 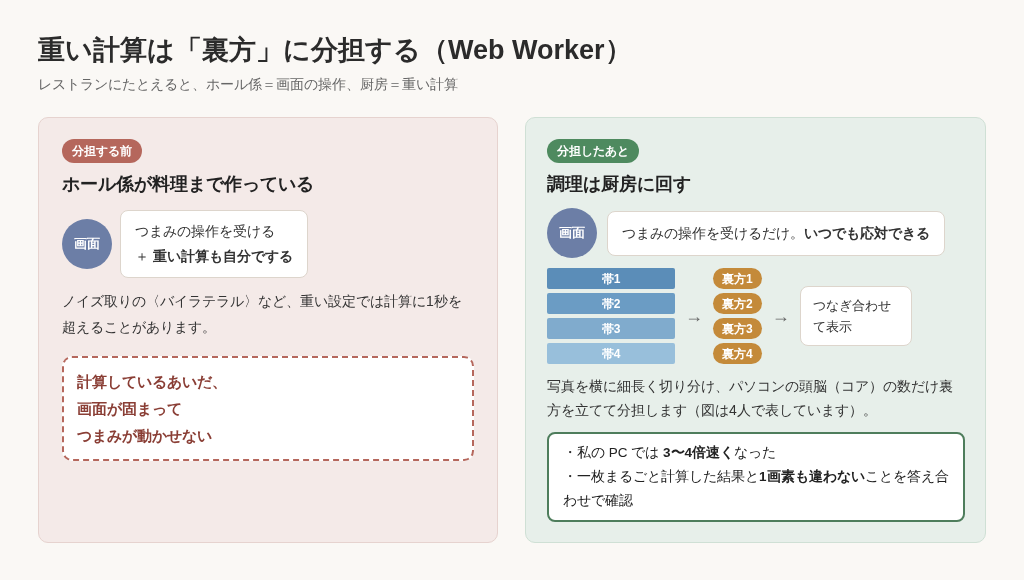 What do you see at coordinates (855, 316) in the screenshot?
I see `result-box: つなぎ合わせて表示` at bounding box center [855, 316].